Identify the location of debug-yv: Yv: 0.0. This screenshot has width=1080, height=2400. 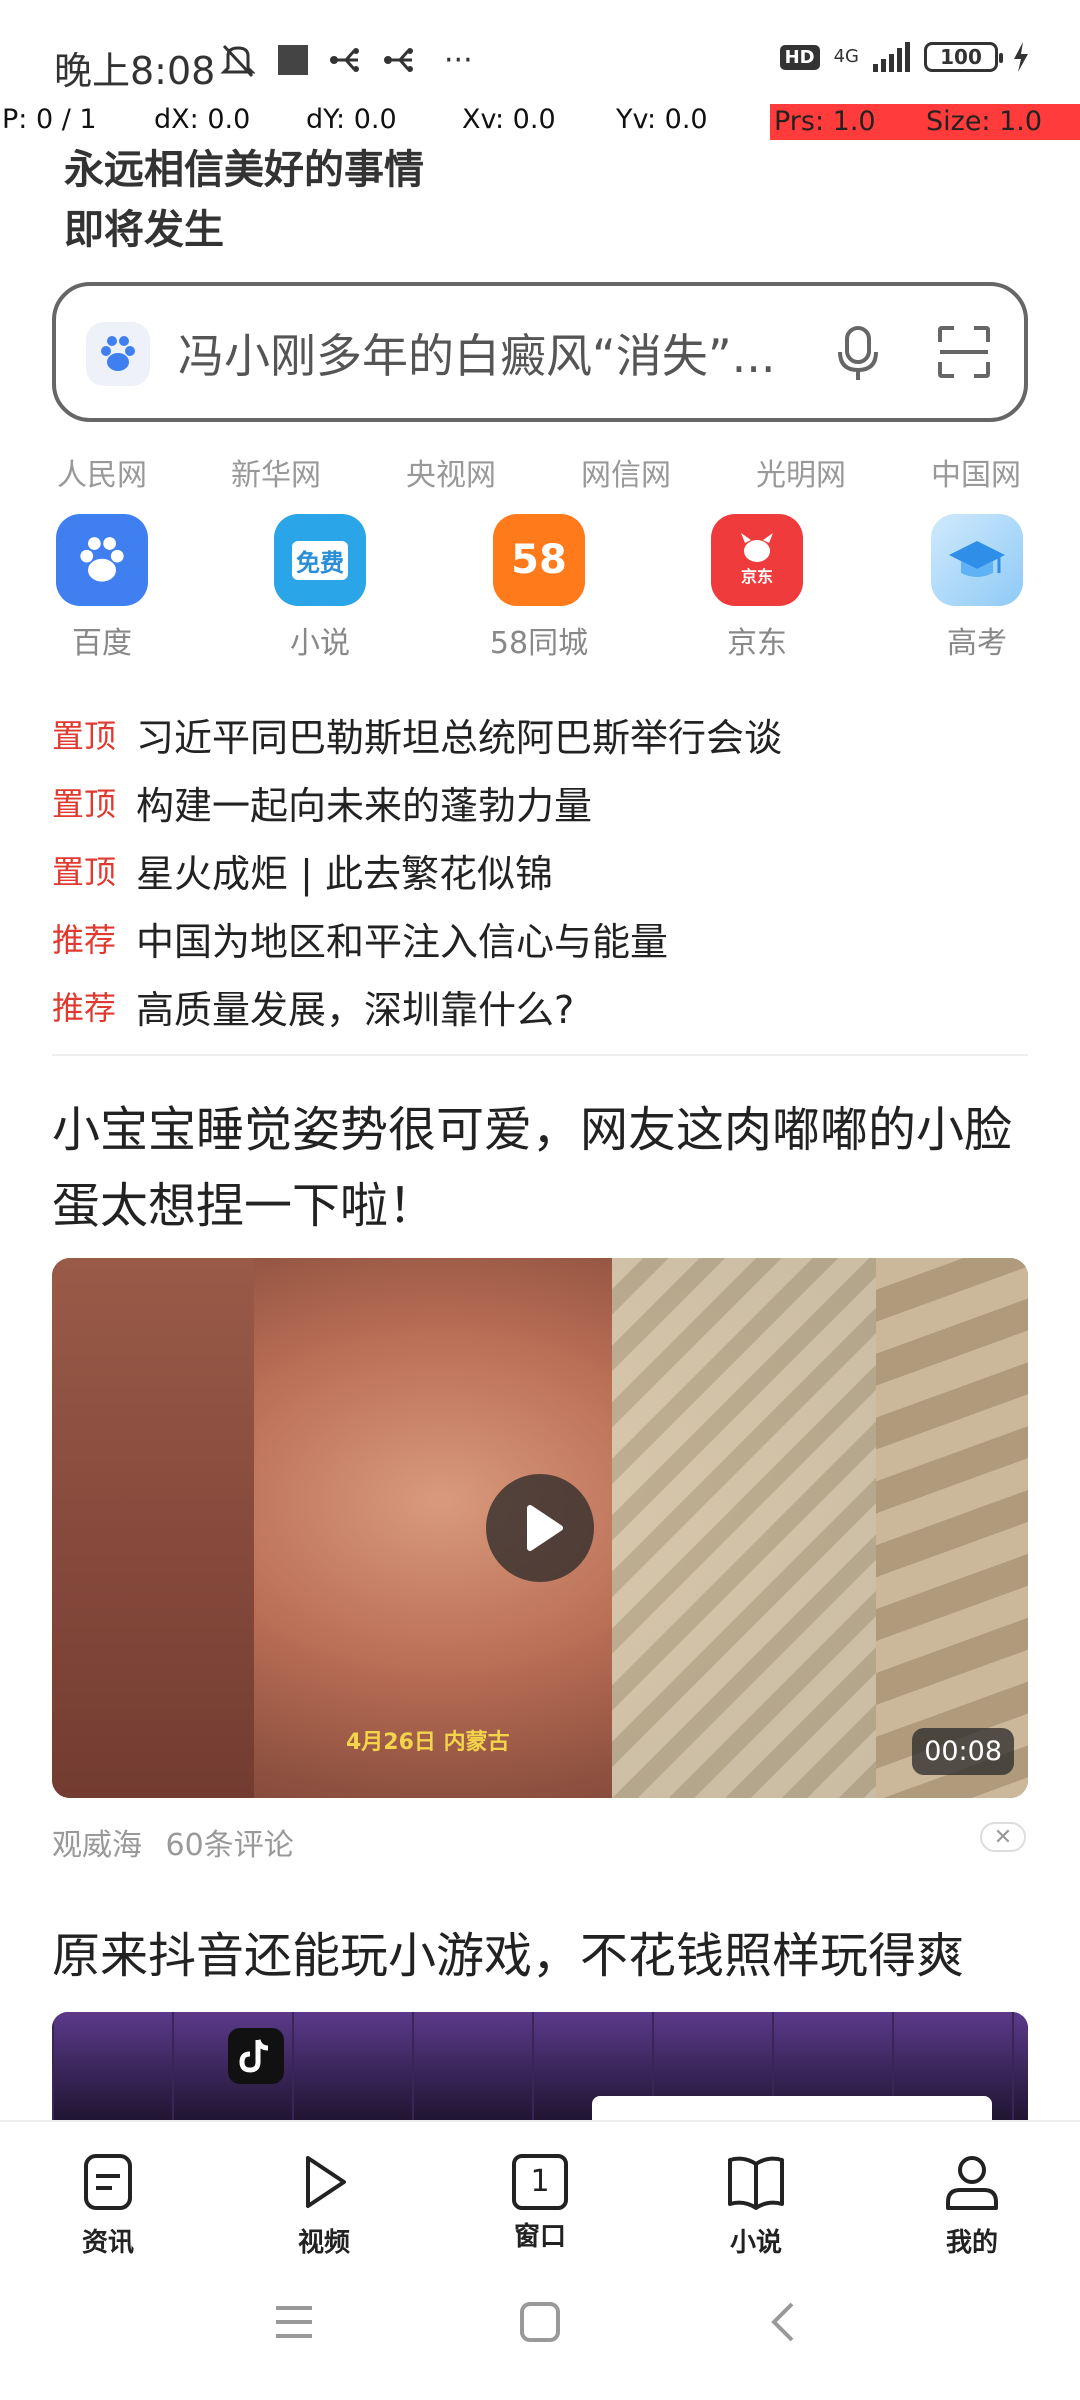
(662, 119).